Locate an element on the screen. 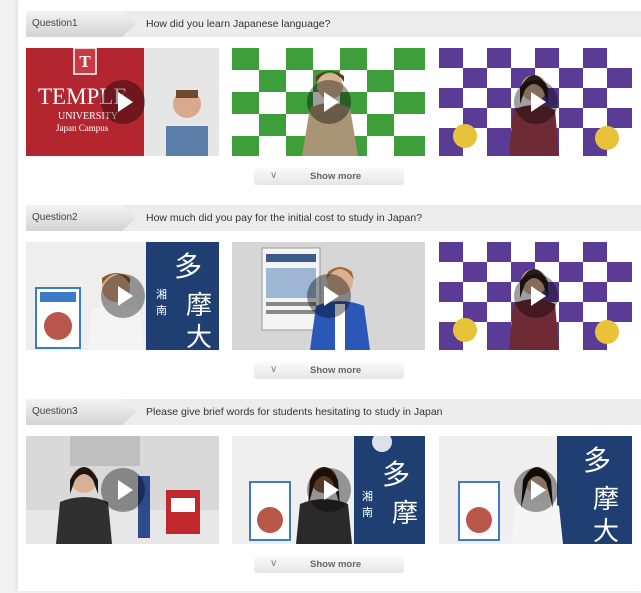  video-thumbnail-tama-1: 多 摩 大 湘 南 is located at coordinates (122, 296).